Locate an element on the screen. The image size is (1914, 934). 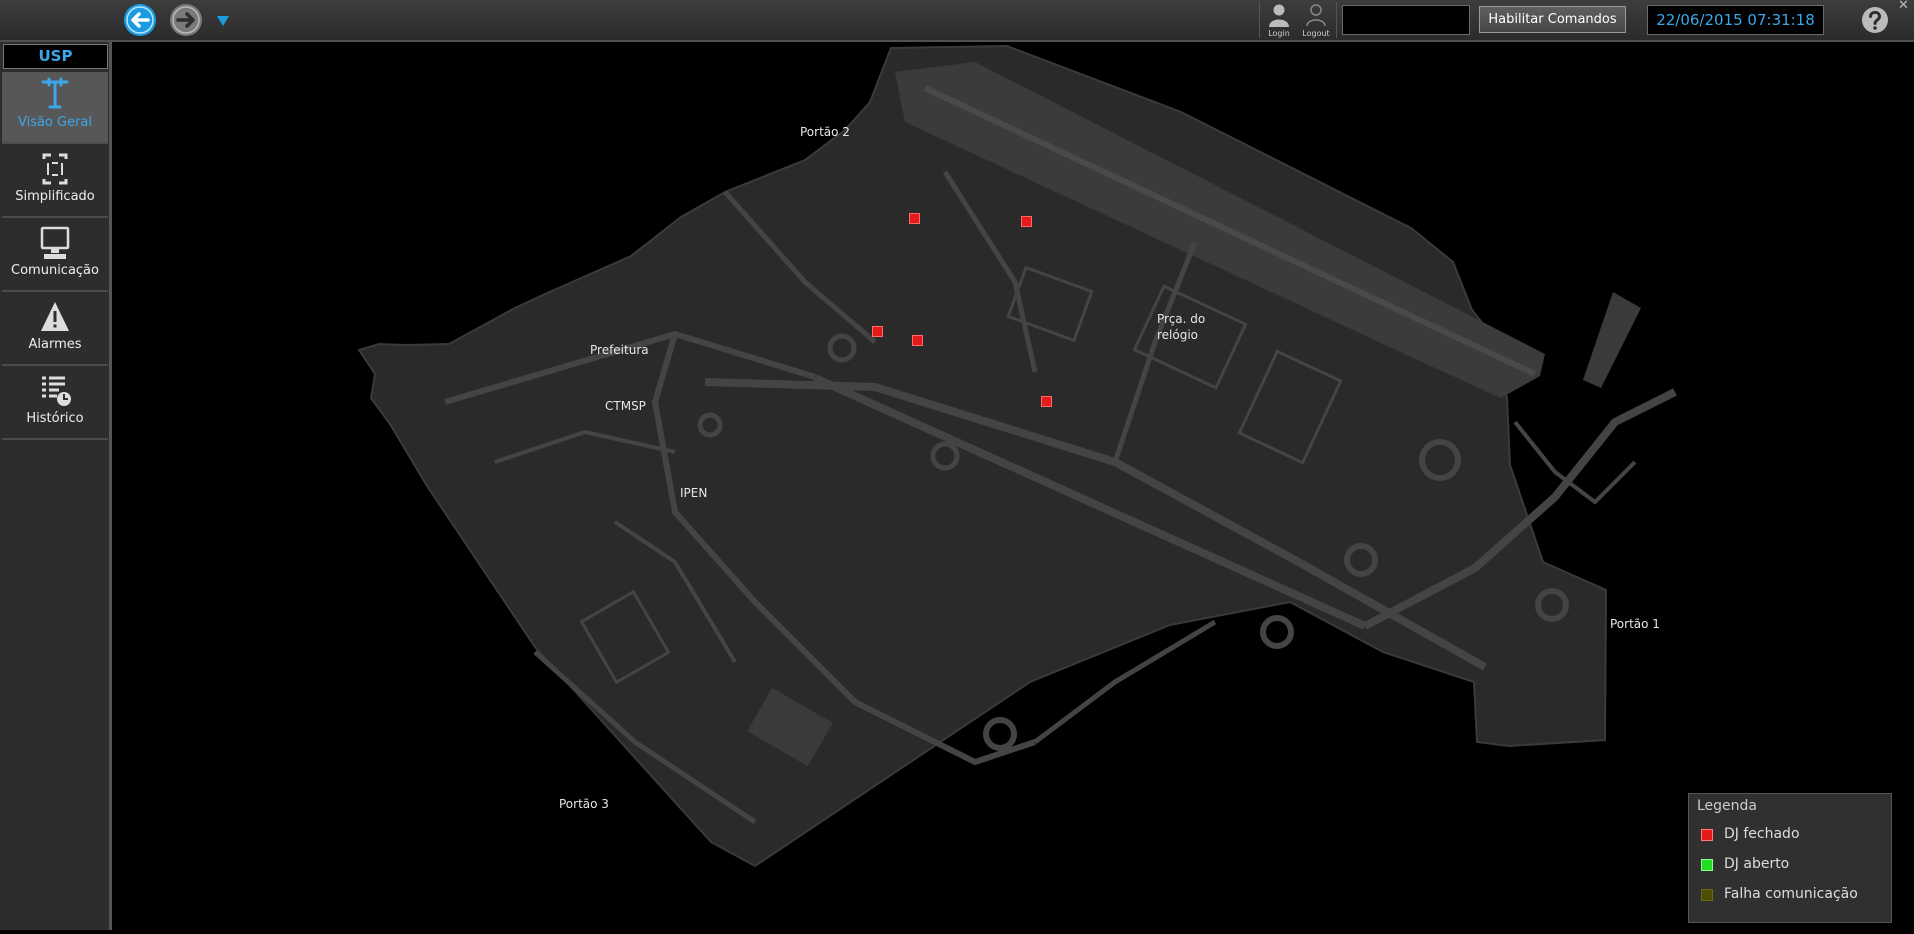
arrow-left-icon is located at coordinates (140, 20).